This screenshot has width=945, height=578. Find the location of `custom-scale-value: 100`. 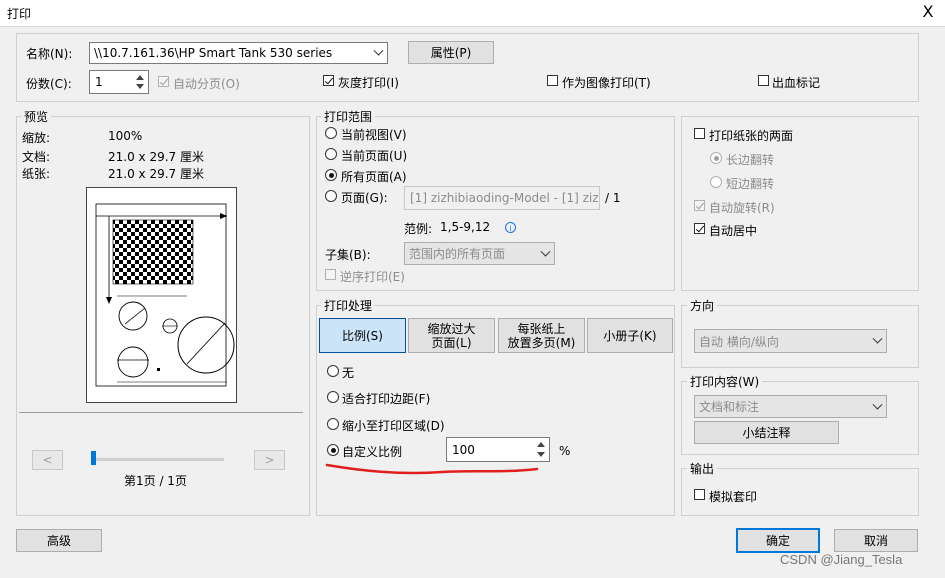

custom-scale-value: 100 is located at coordinates (463, 449).